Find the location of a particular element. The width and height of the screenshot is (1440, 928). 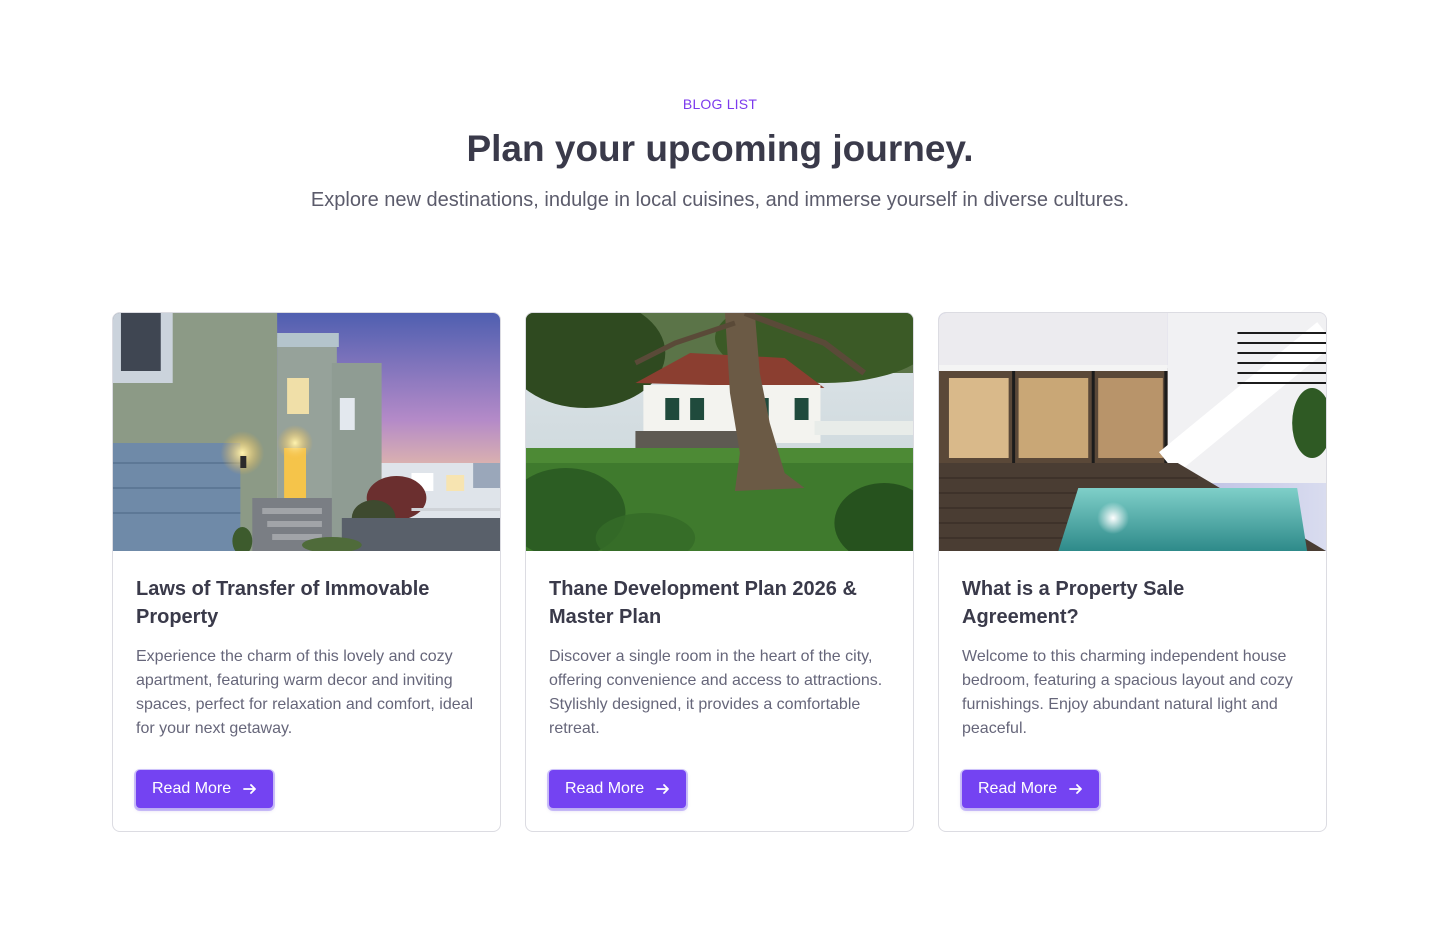

blog-card-title: Laws of Transfer of Immovable Property is located at coordinates (306, 603).